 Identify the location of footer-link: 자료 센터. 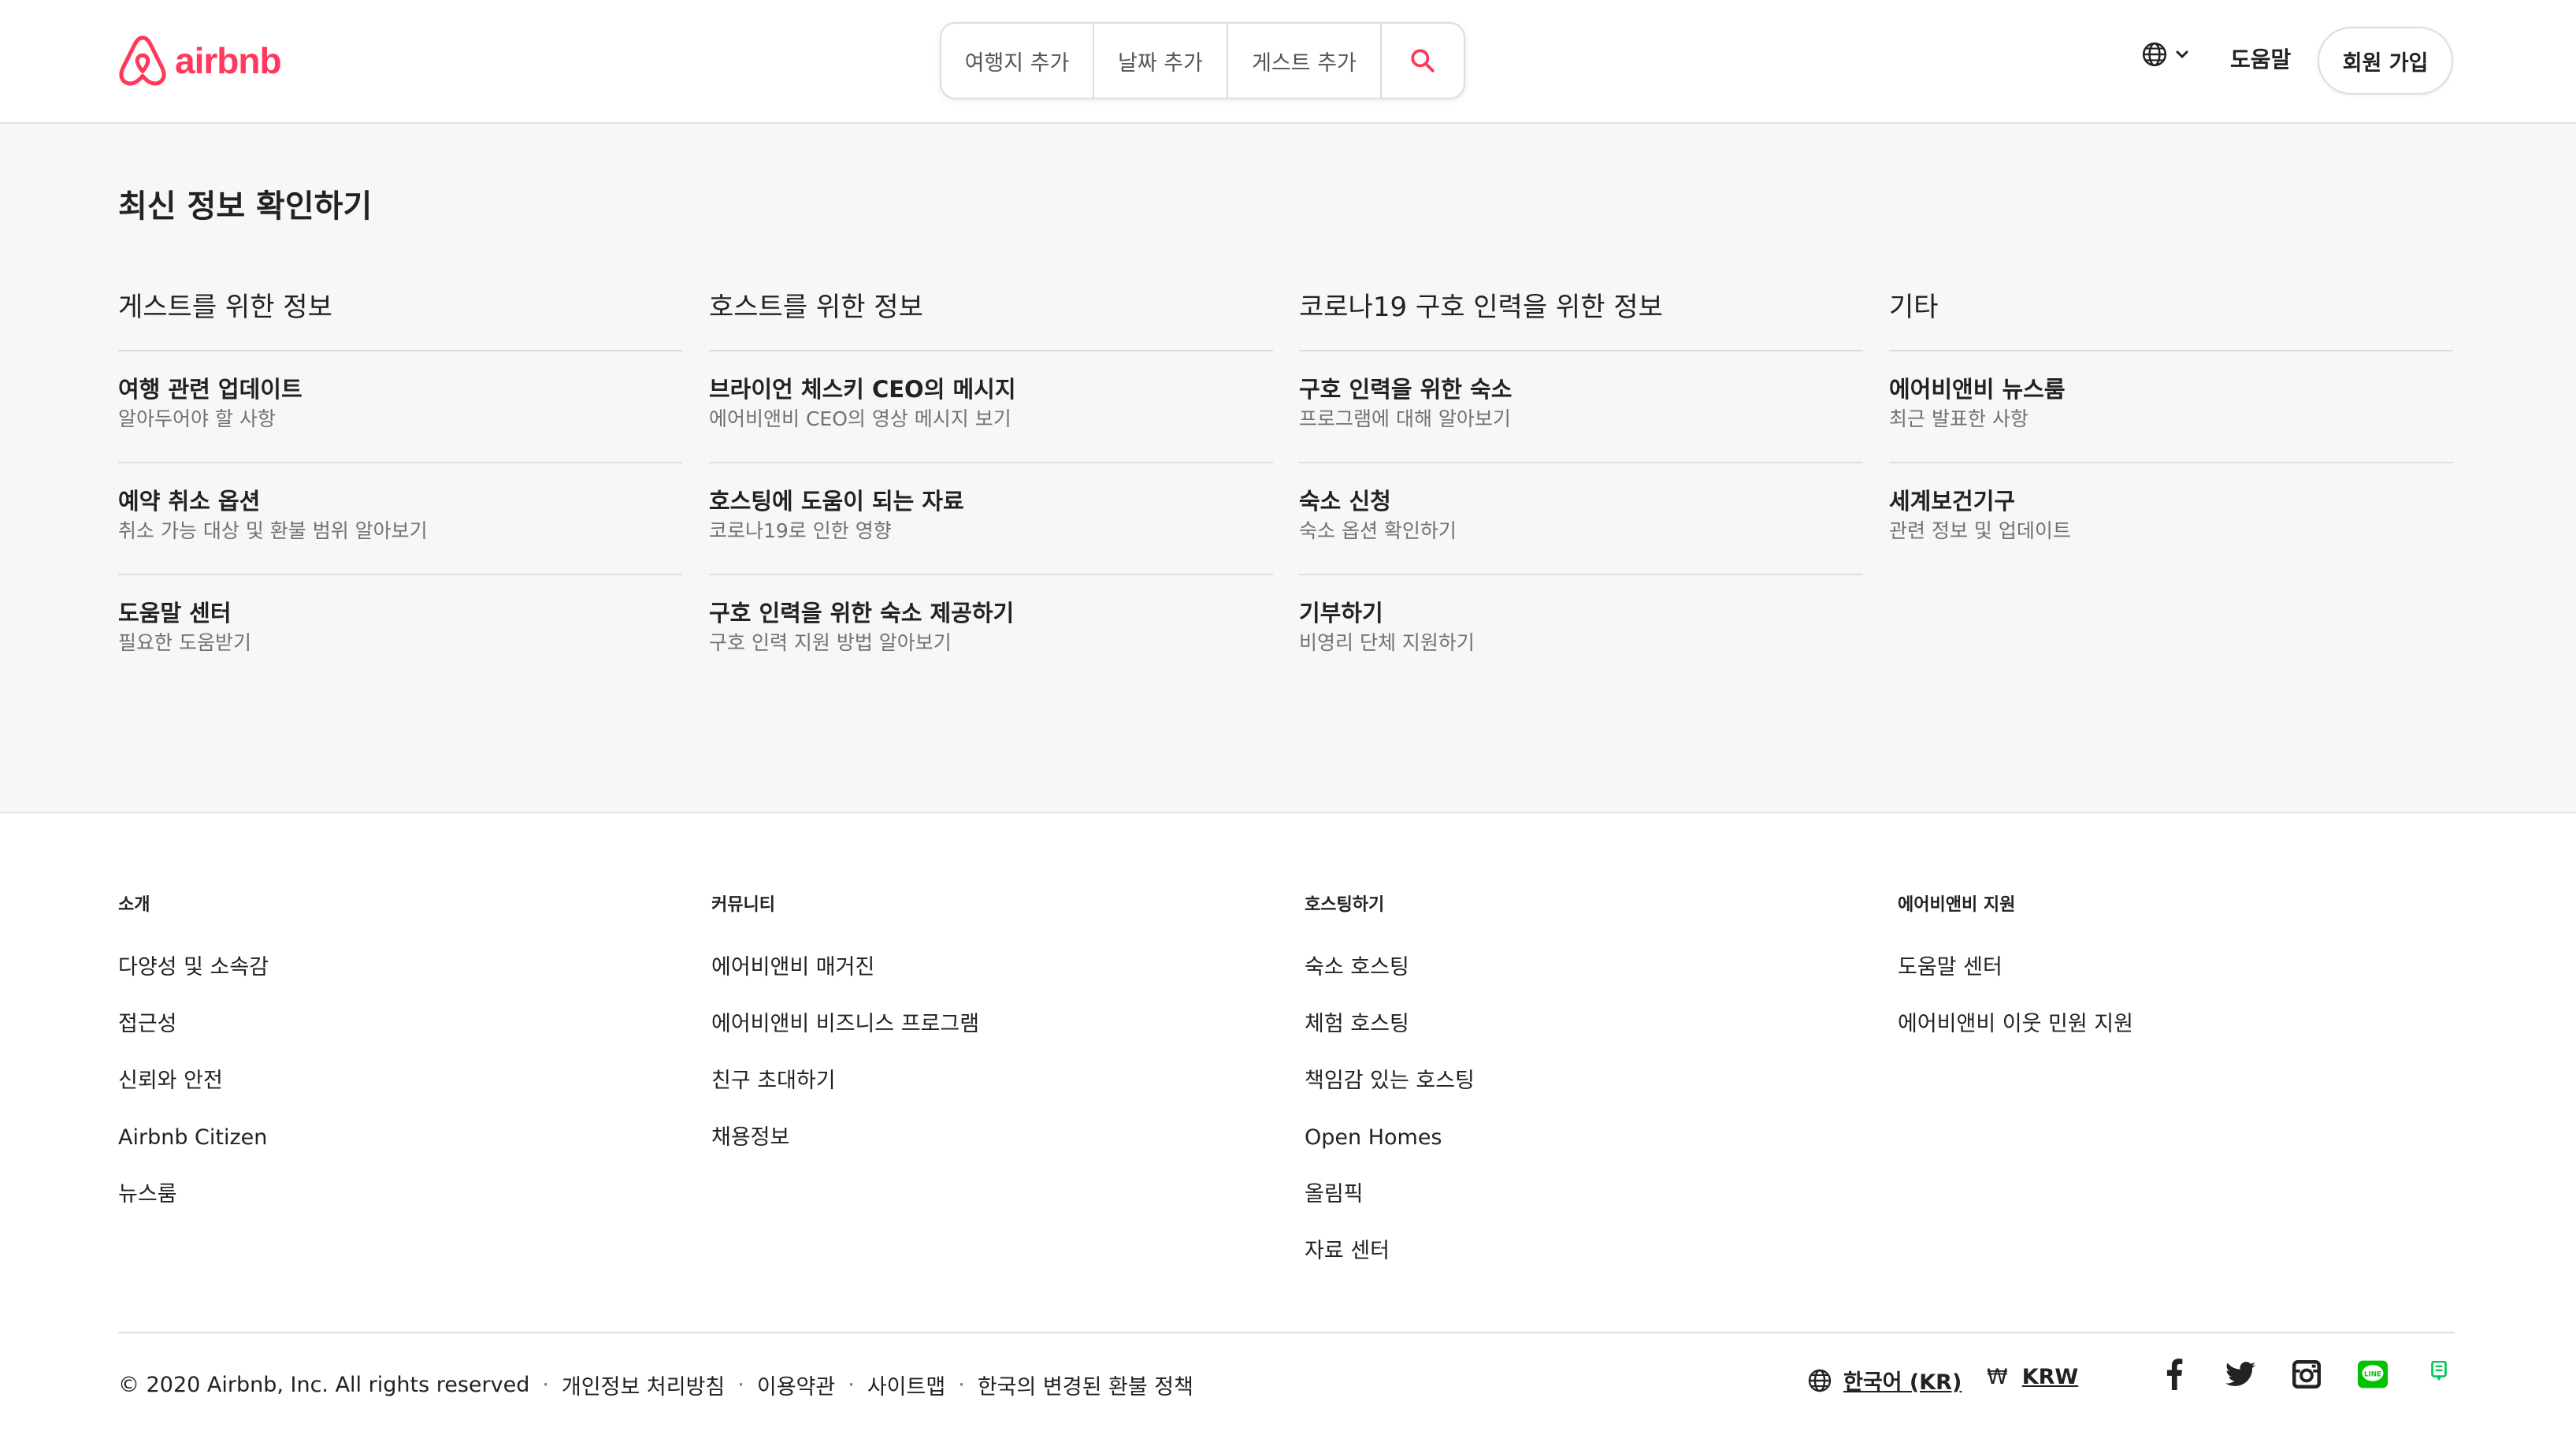
(1580, 1251).